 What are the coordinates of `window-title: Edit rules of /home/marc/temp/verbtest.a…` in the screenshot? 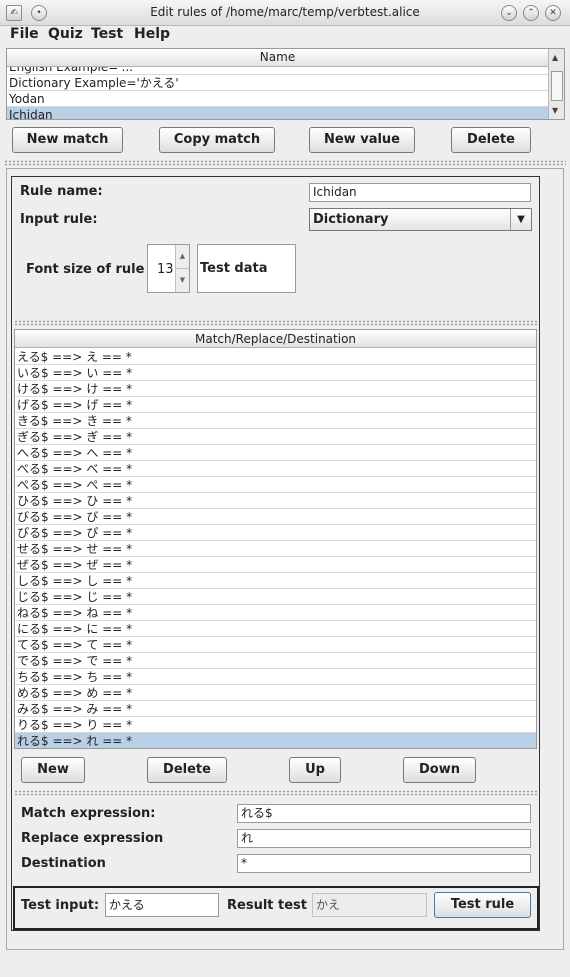 It's located at (285, 12).